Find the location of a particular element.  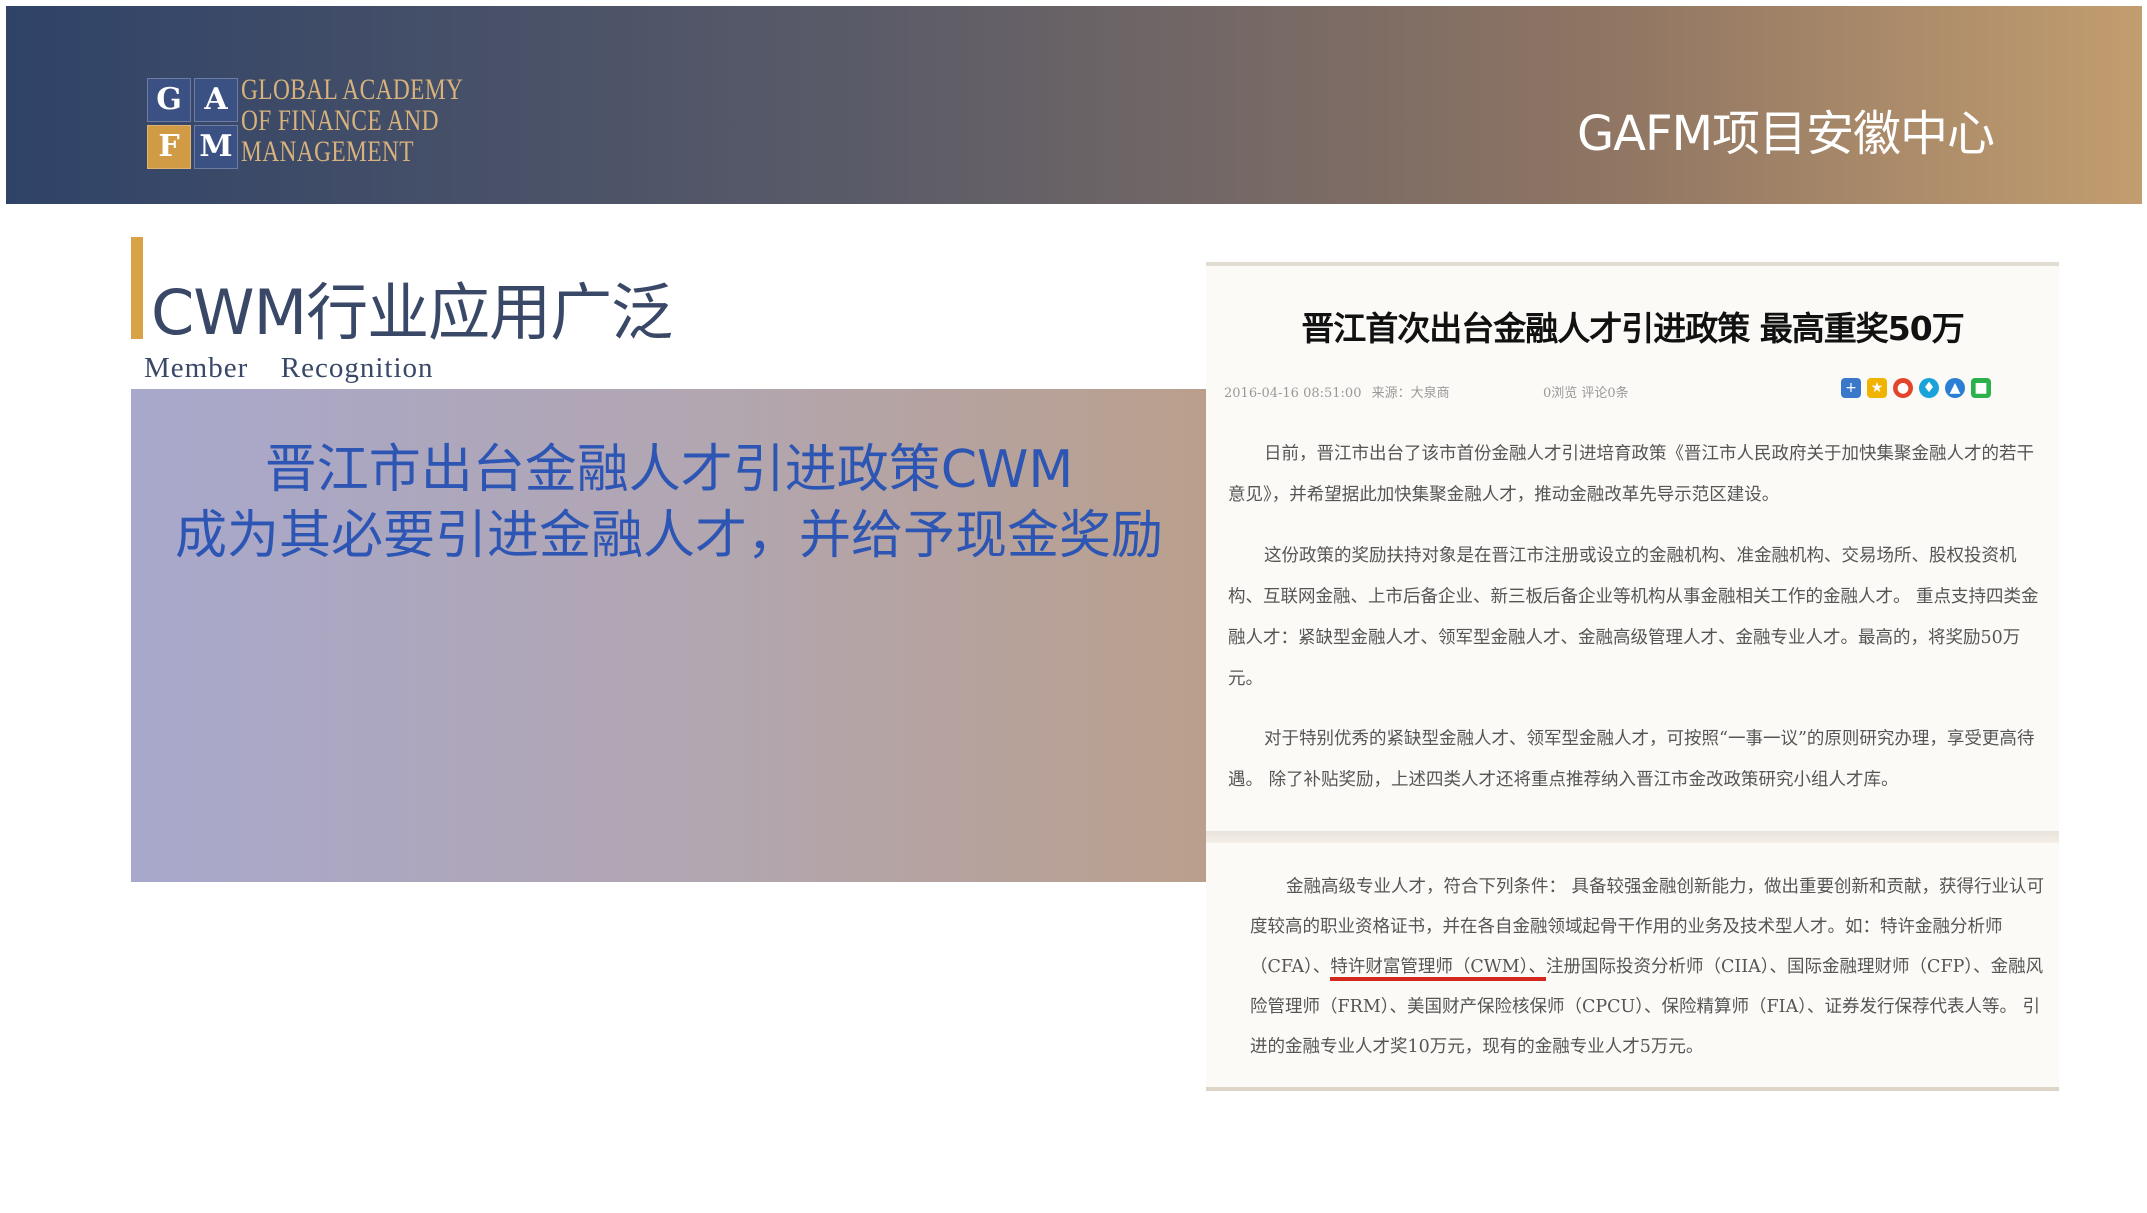

share-toolbar: + ★ ● ♦ ▲ ■ is located at coordinates (1916, 388).